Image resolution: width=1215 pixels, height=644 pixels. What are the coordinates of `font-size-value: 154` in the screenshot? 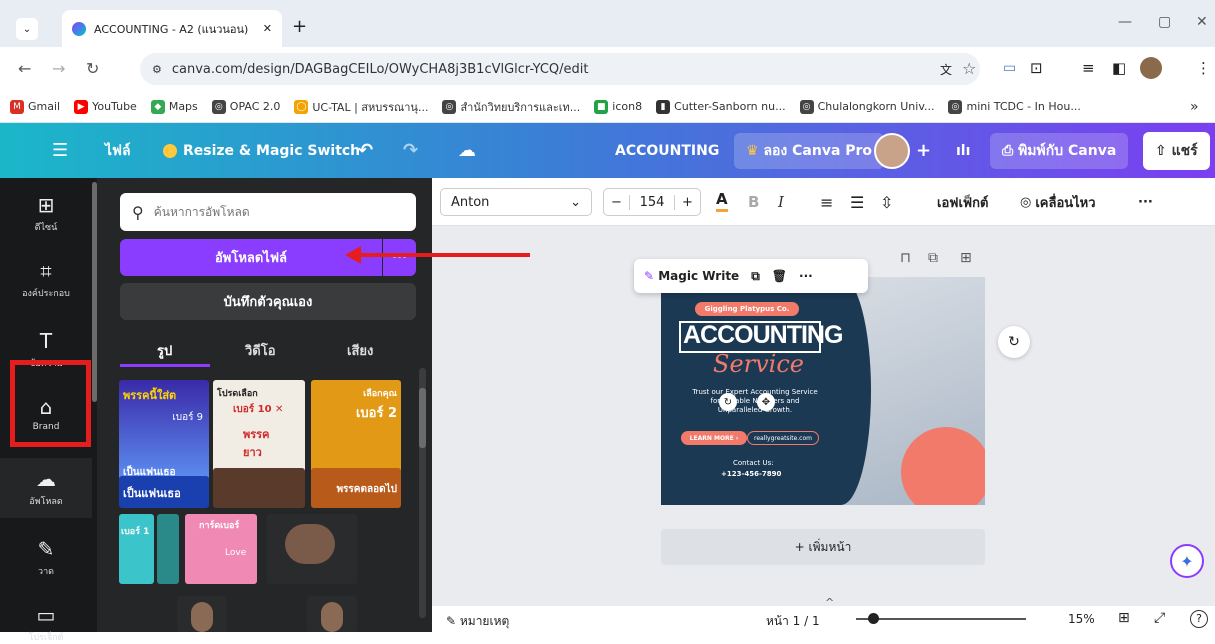 It's located at (652, 202).